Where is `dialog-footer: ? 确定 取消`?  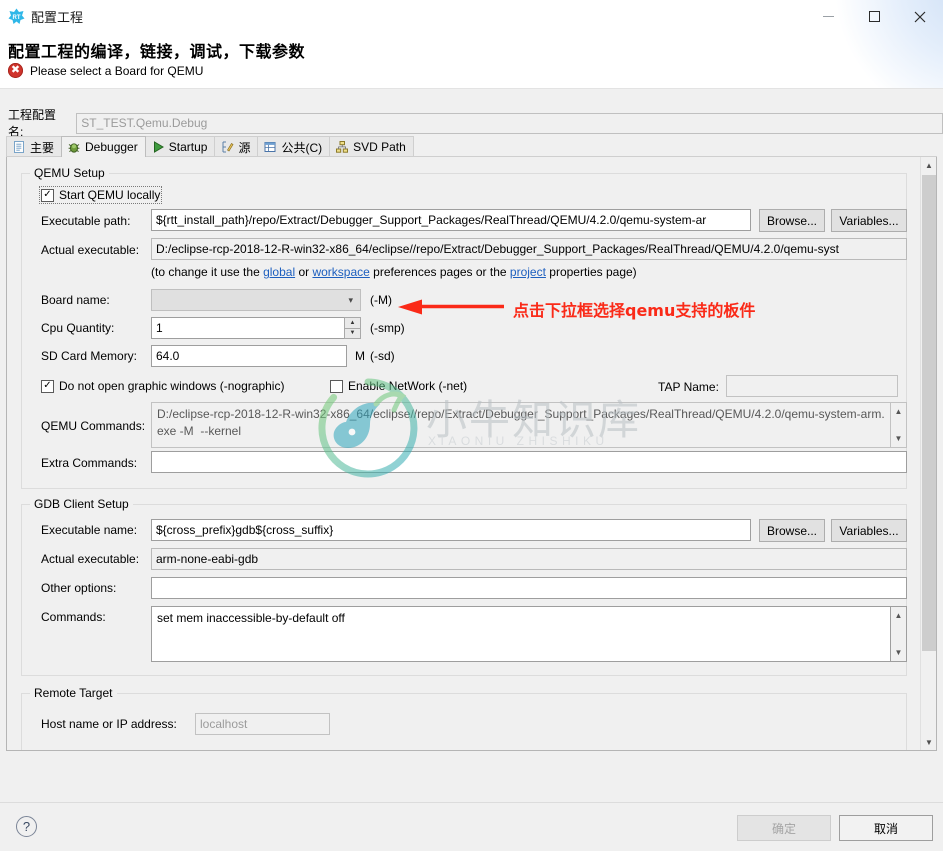 dialog-footer: ? 确定 取消 is located at coordinates (471, 826).